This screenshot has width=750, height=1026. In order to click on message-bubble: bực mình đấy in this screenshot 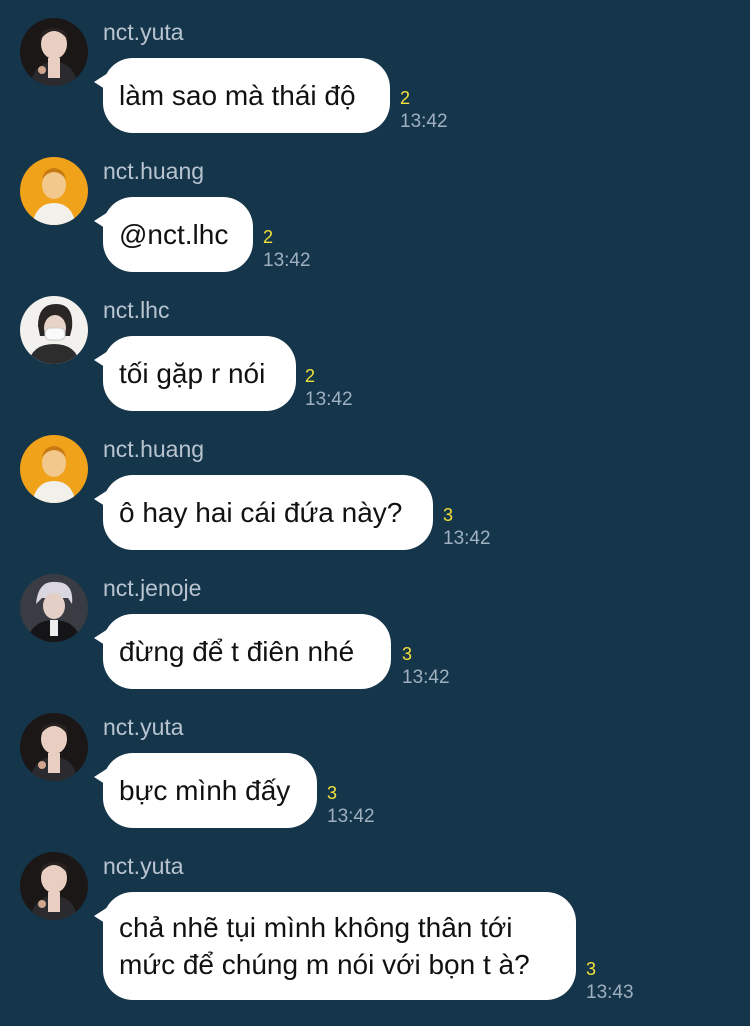, I will do `click(210, 790)`.